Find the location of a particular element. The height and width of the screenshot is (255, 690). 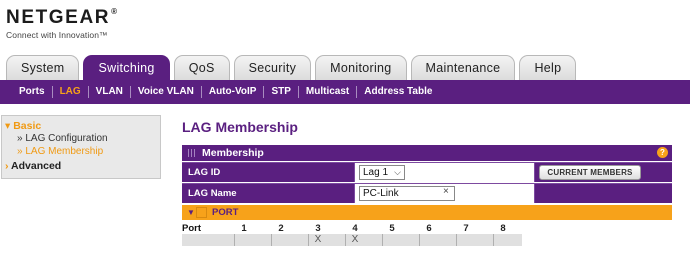

port-number-4: 4 is located at coordinates (355, 228).